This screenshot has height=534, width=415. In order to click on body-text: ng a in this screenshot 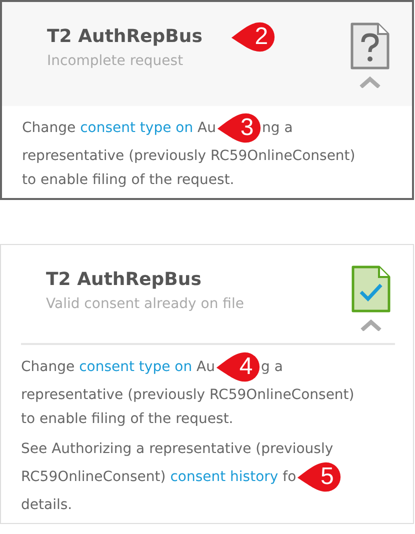, I will do `click(277, 128)`.